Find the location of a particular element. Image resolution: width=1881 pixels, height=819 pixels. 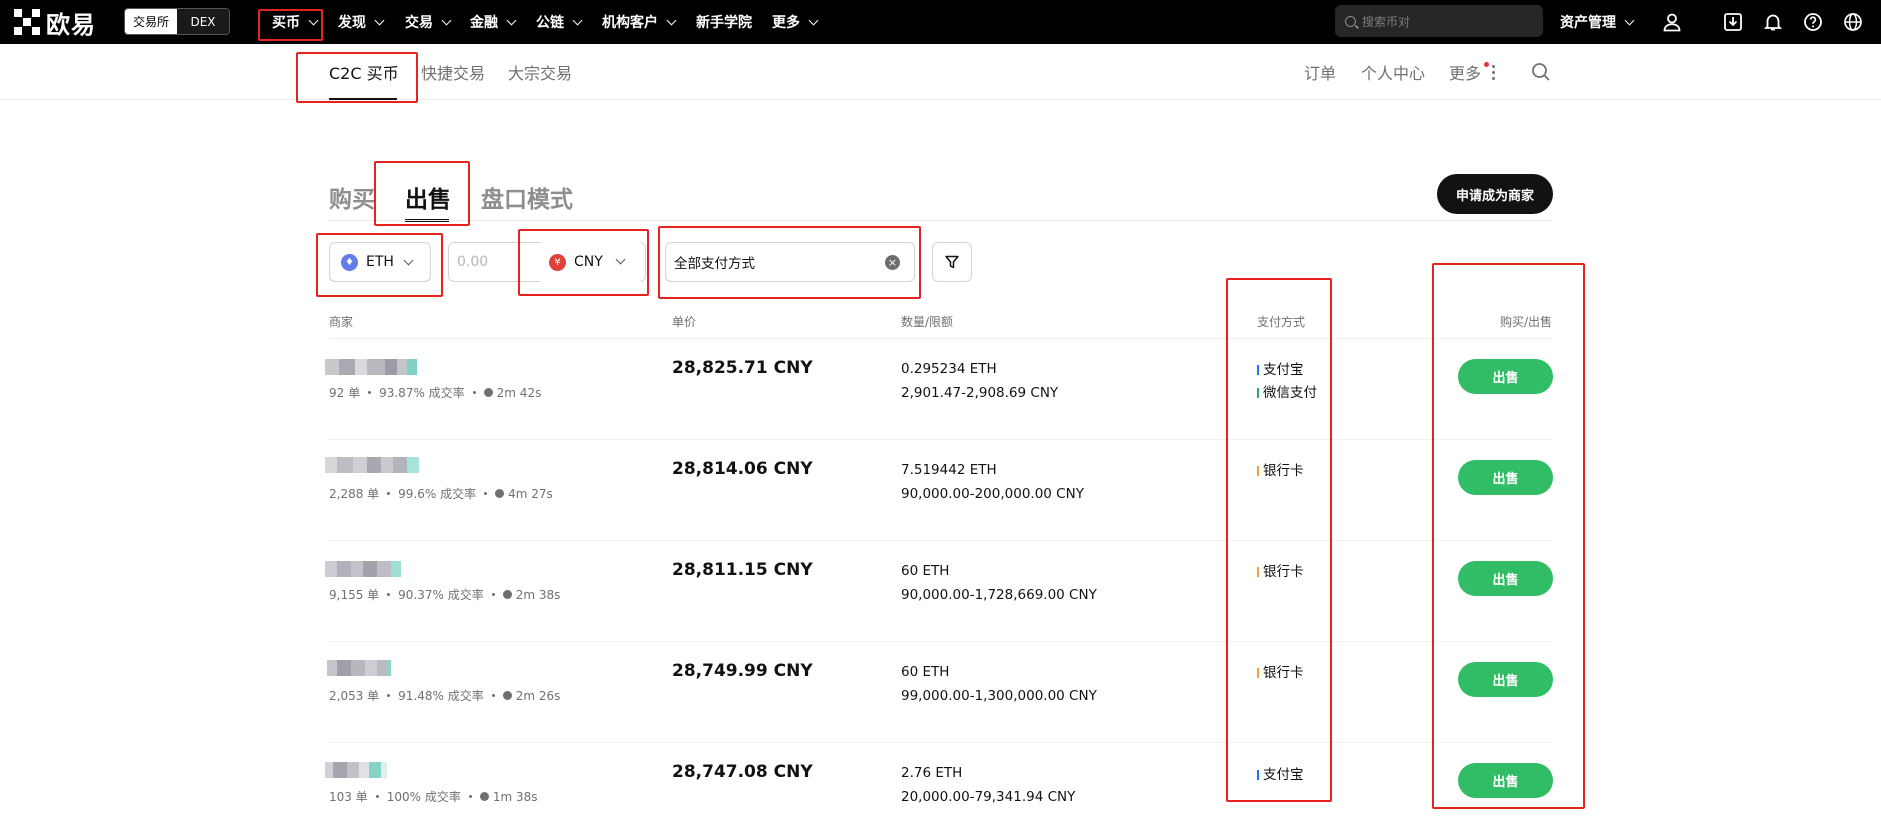

quantity: 60 ETH is located at coordinates (925, 672).